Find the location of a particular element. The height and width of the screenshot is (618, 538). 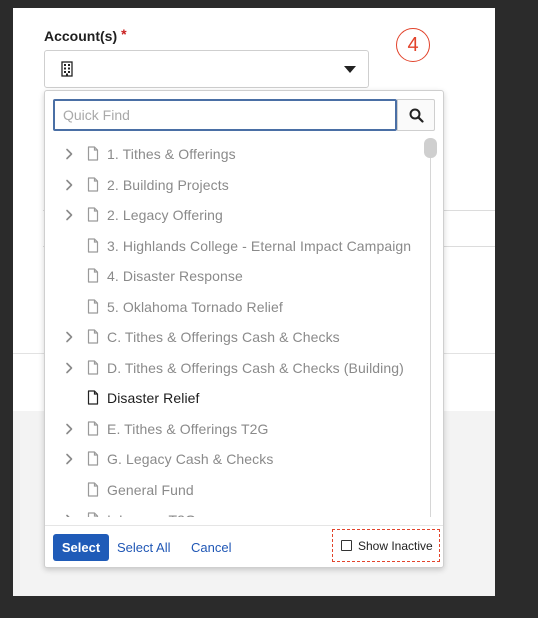

show-inactive-label: Show Inactive is located at coordinates (395, 545).